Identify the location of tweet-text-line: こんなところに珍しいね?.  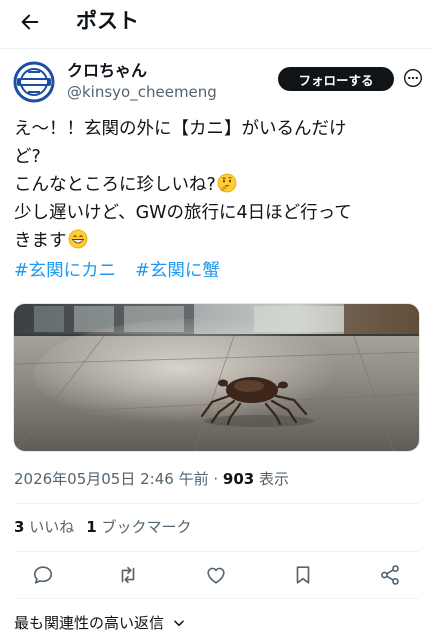
(221, 185).